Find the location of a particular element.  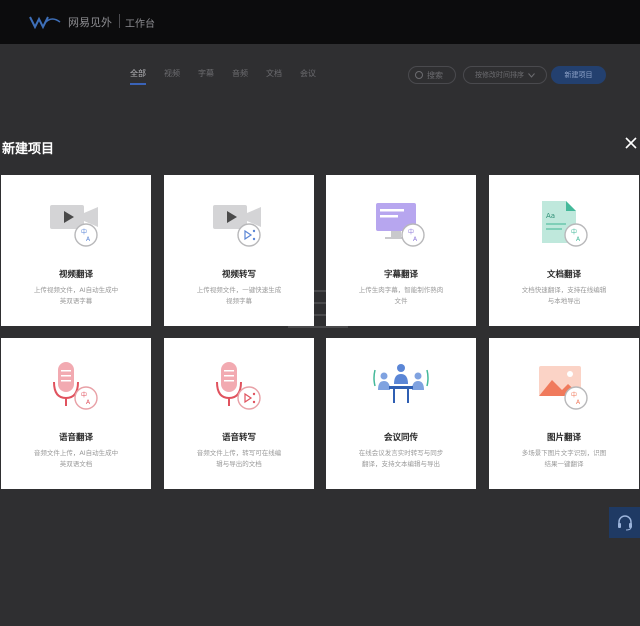

card-title: 语音转写 is located at coordinates (238, 438).